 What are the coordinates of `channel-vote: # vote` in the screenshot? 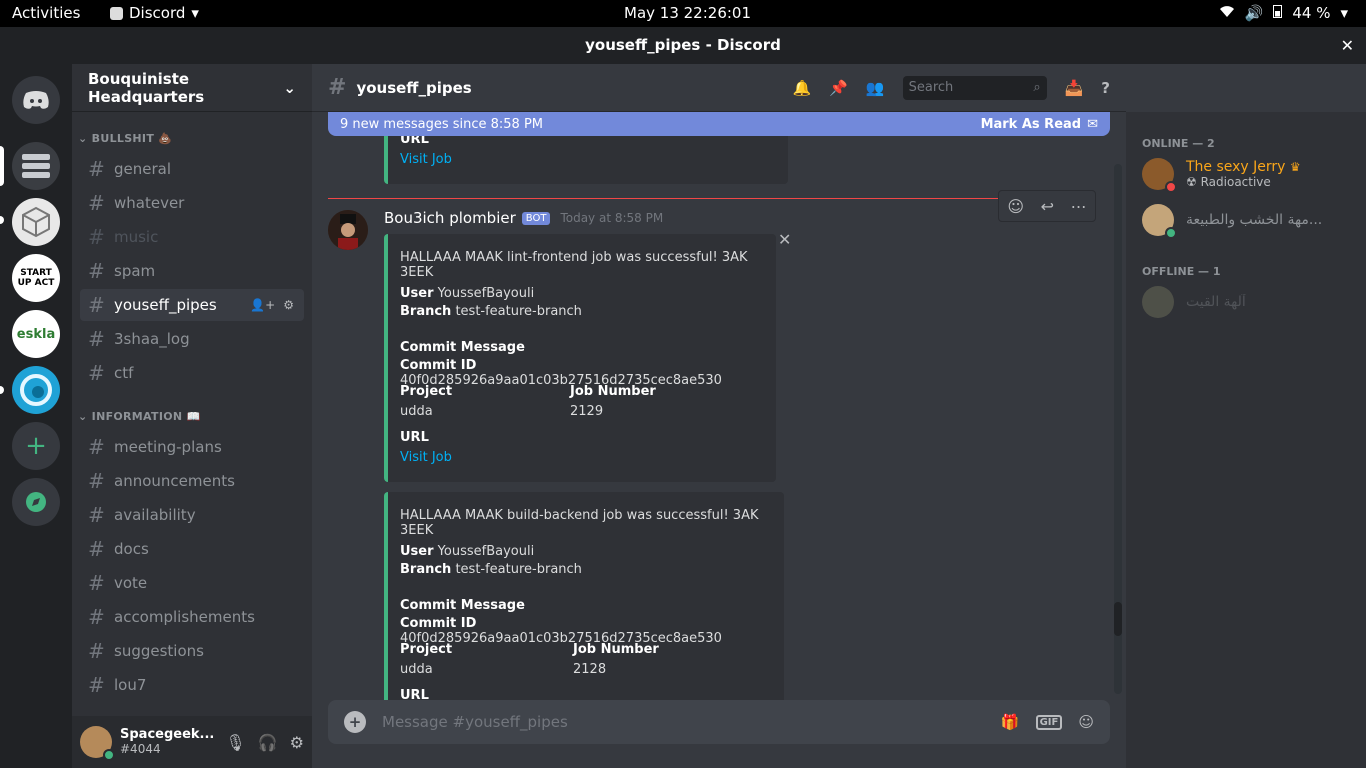 It's located at (192, 583).